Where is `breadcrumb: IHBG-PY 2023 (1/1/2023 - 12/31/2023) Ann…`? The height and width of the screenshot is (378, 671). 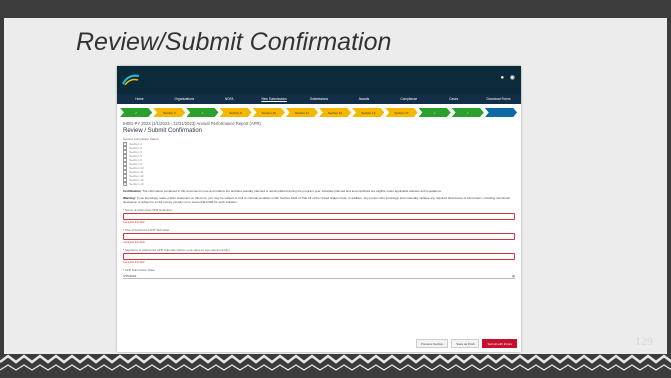 breadcrumb: IHBG-PY 2023 (1/1/2023 - 12/31/2023) Ann… is located at coordinates (192, 123).